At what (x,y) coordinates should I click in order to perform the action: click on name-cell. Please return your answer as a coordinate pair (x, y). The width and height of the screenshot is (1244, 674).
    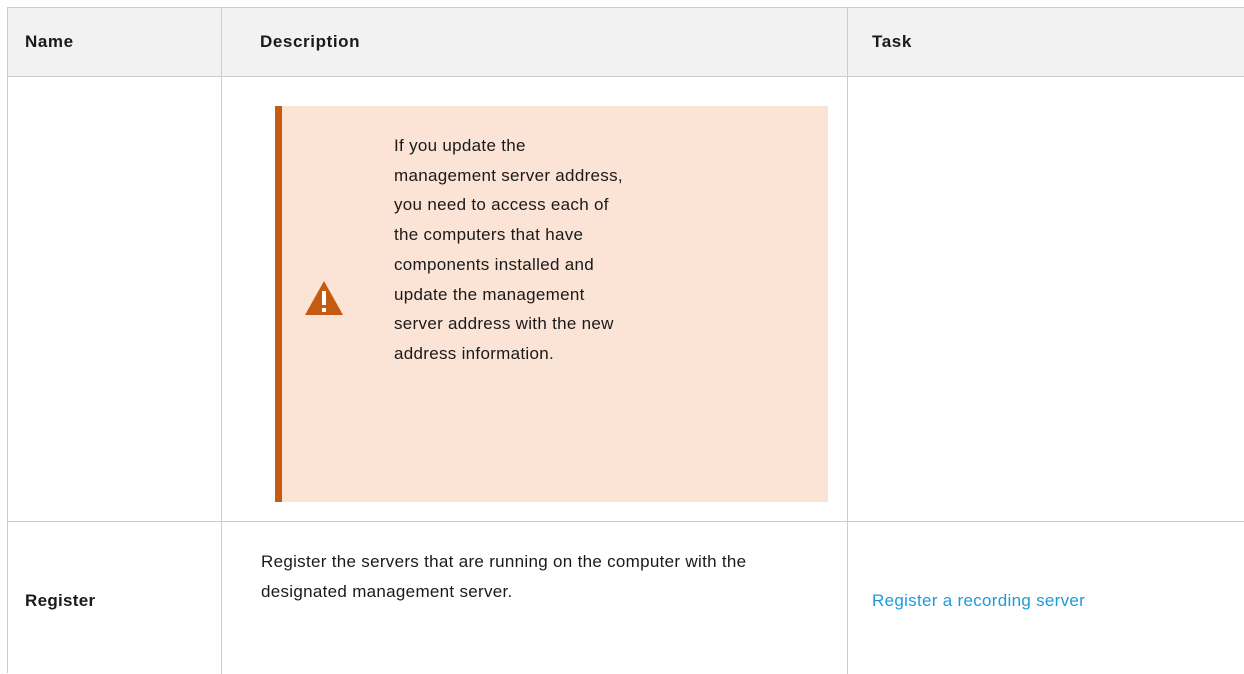
    Looking at the image, I should click on (115, 299).